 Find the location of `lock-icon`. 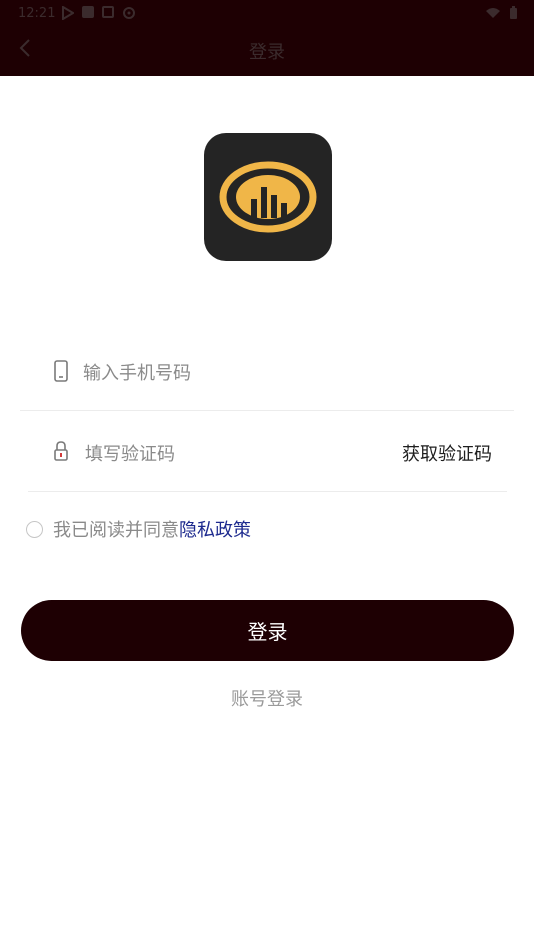

lock-icon is located at coordinates (61, 451).